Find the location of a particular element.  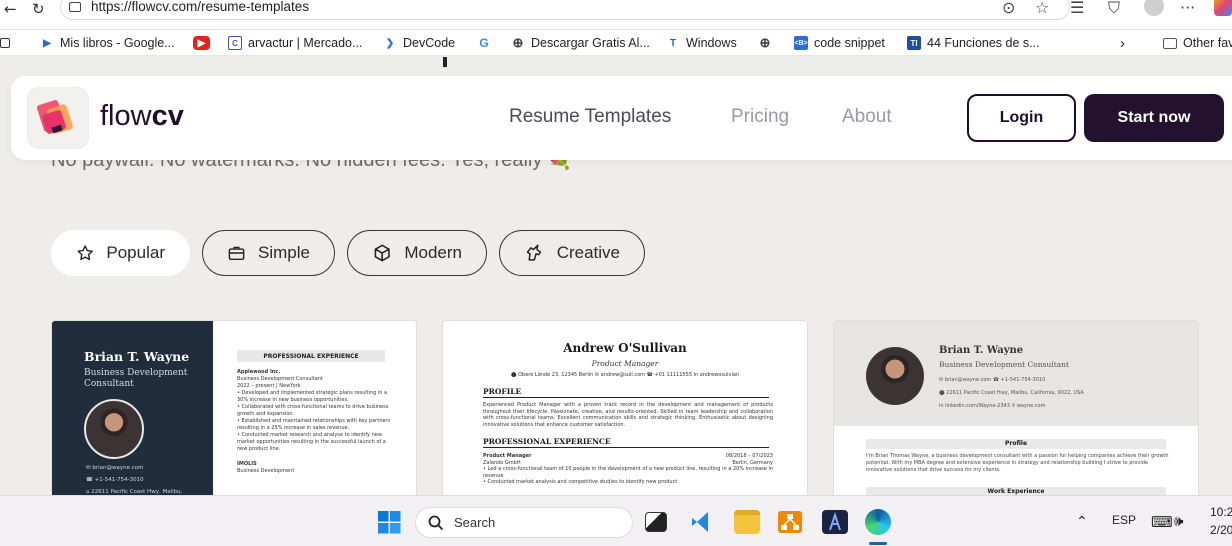

back-arrow-icon: ← is located at coordinates (10, 9).